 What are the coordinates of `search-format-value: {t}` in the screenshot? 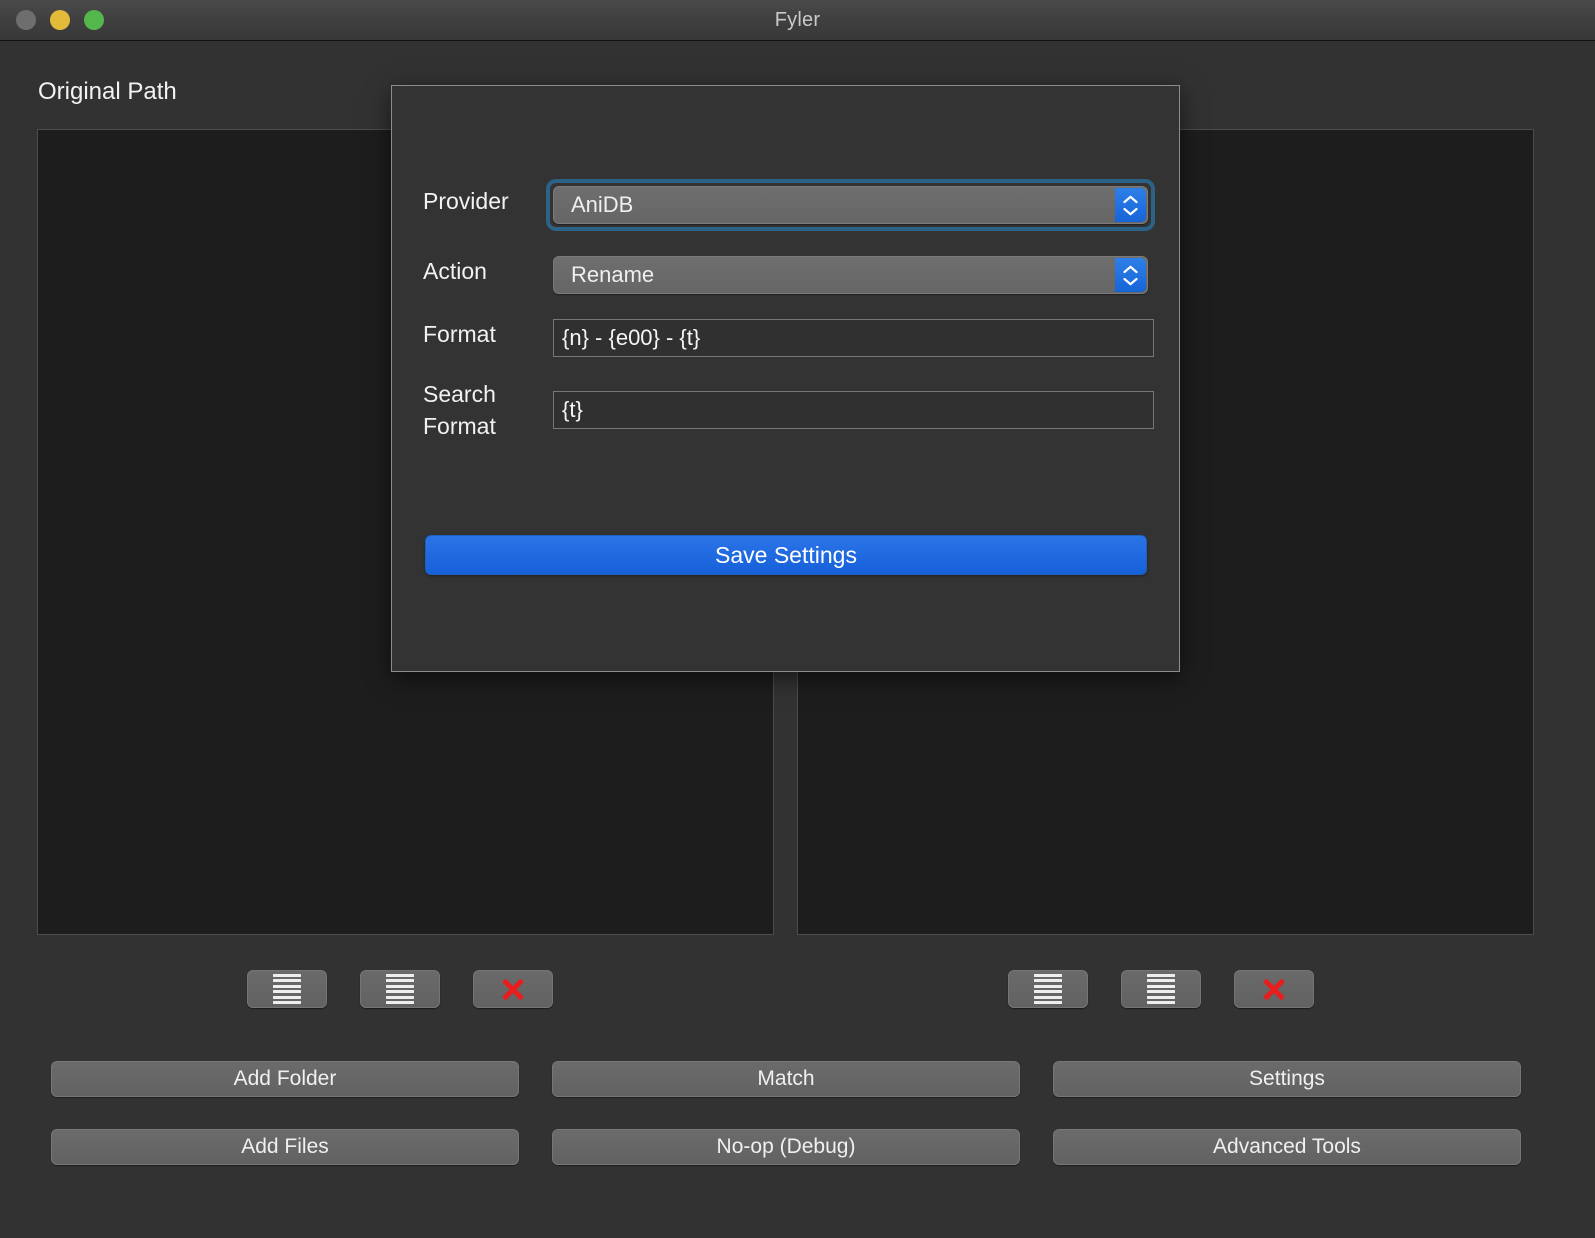 It's located at (572, 409).